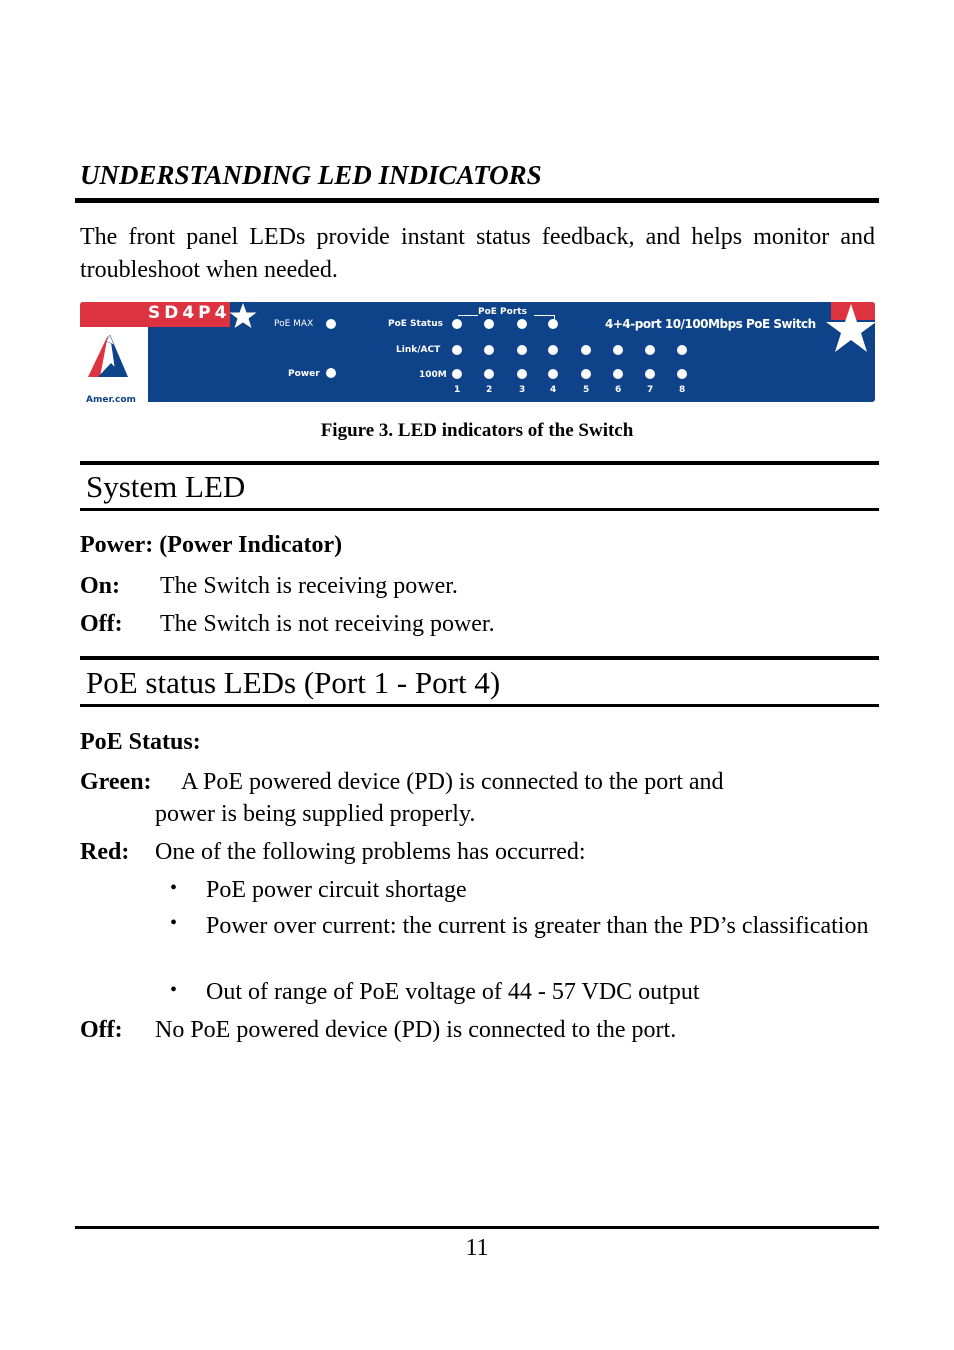 The image size is (954, 1350). What do you see at coordinates (586, 390) in the screenshot?
I see `port-number-label: 5` at bounding box center [586, 390].